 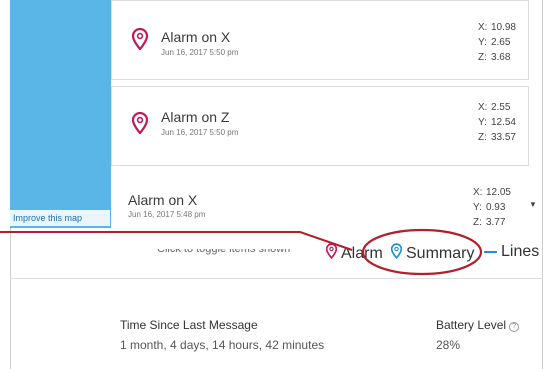 I want to click on legend-toggle-summary: Summary, so click(x=432, y=253).